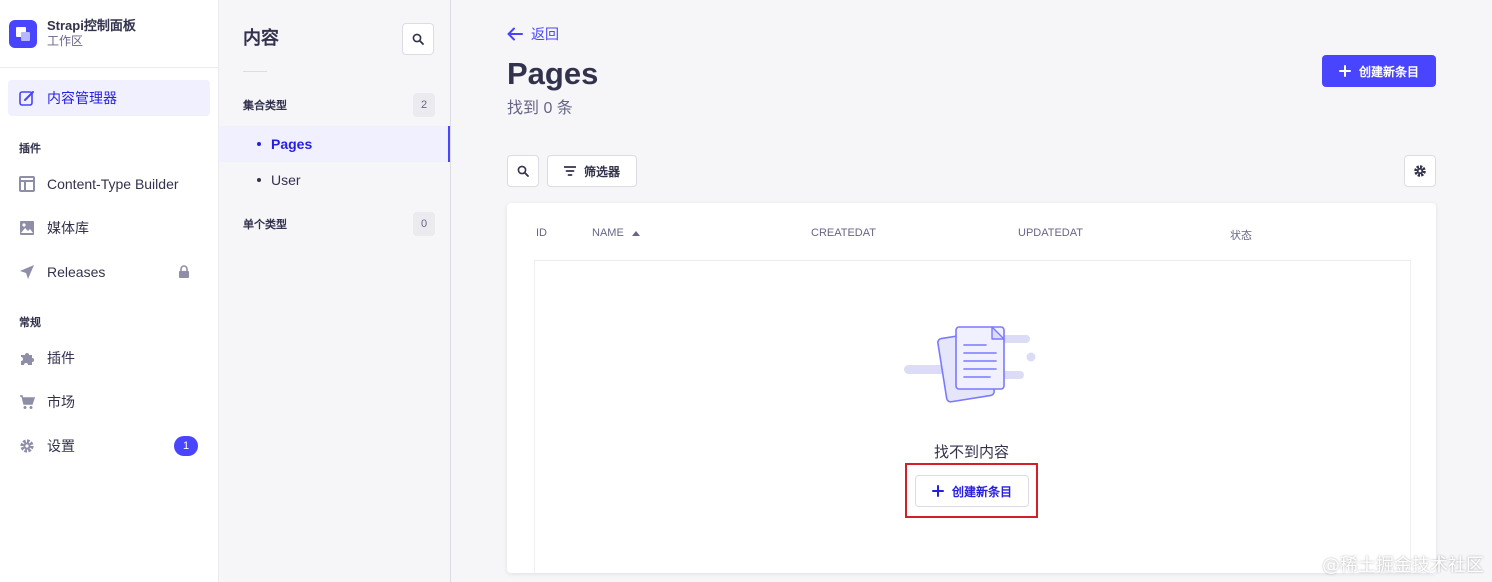 This screenshot has height=582, width=1492. Describe the element at coordinates (635, 233) in the screenshot. I see `sort-ascending-icon` at that location.